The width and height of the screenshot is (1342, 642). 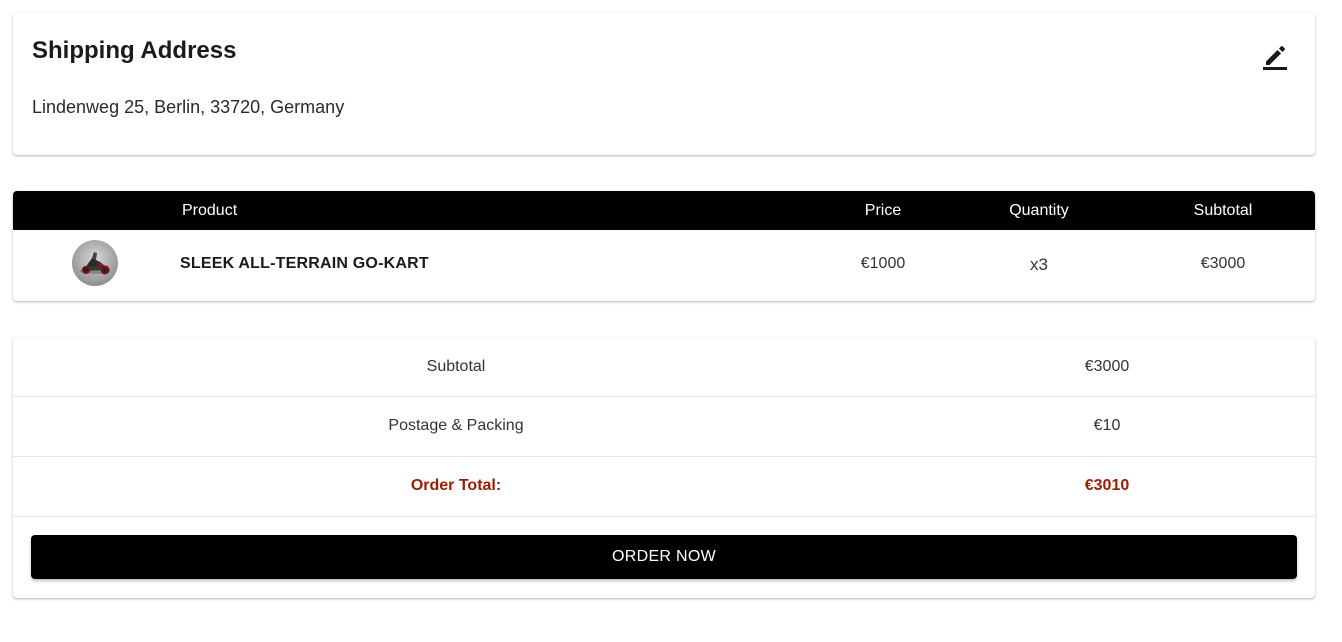 What do you see at coordinates (456, 366) in the screenshot?
I see `subtotal-label: Subtotal` at bounding box center [456, 366].